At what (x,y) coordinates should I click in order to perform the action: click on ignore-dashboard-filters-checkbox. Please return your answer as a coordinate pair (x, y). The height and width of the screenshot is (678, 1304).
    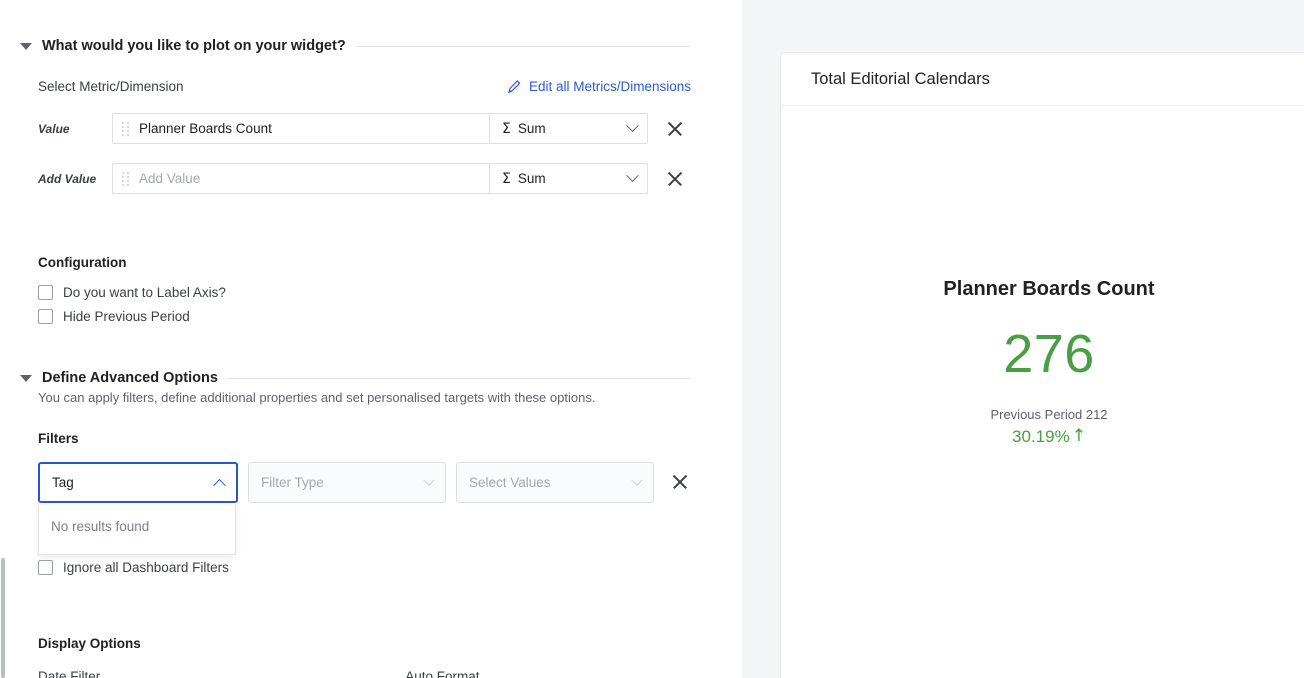
    Looking at the image, I should click on (45, 567).